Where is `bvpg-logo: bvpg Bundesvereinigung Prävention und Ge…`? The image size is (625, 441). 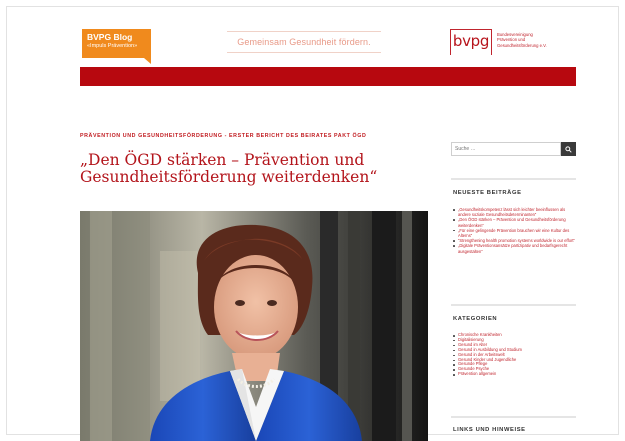
bvpg-logo: bvpg Bundesvereinigung Prävention und Ge… is located at coordinates (513, 43).